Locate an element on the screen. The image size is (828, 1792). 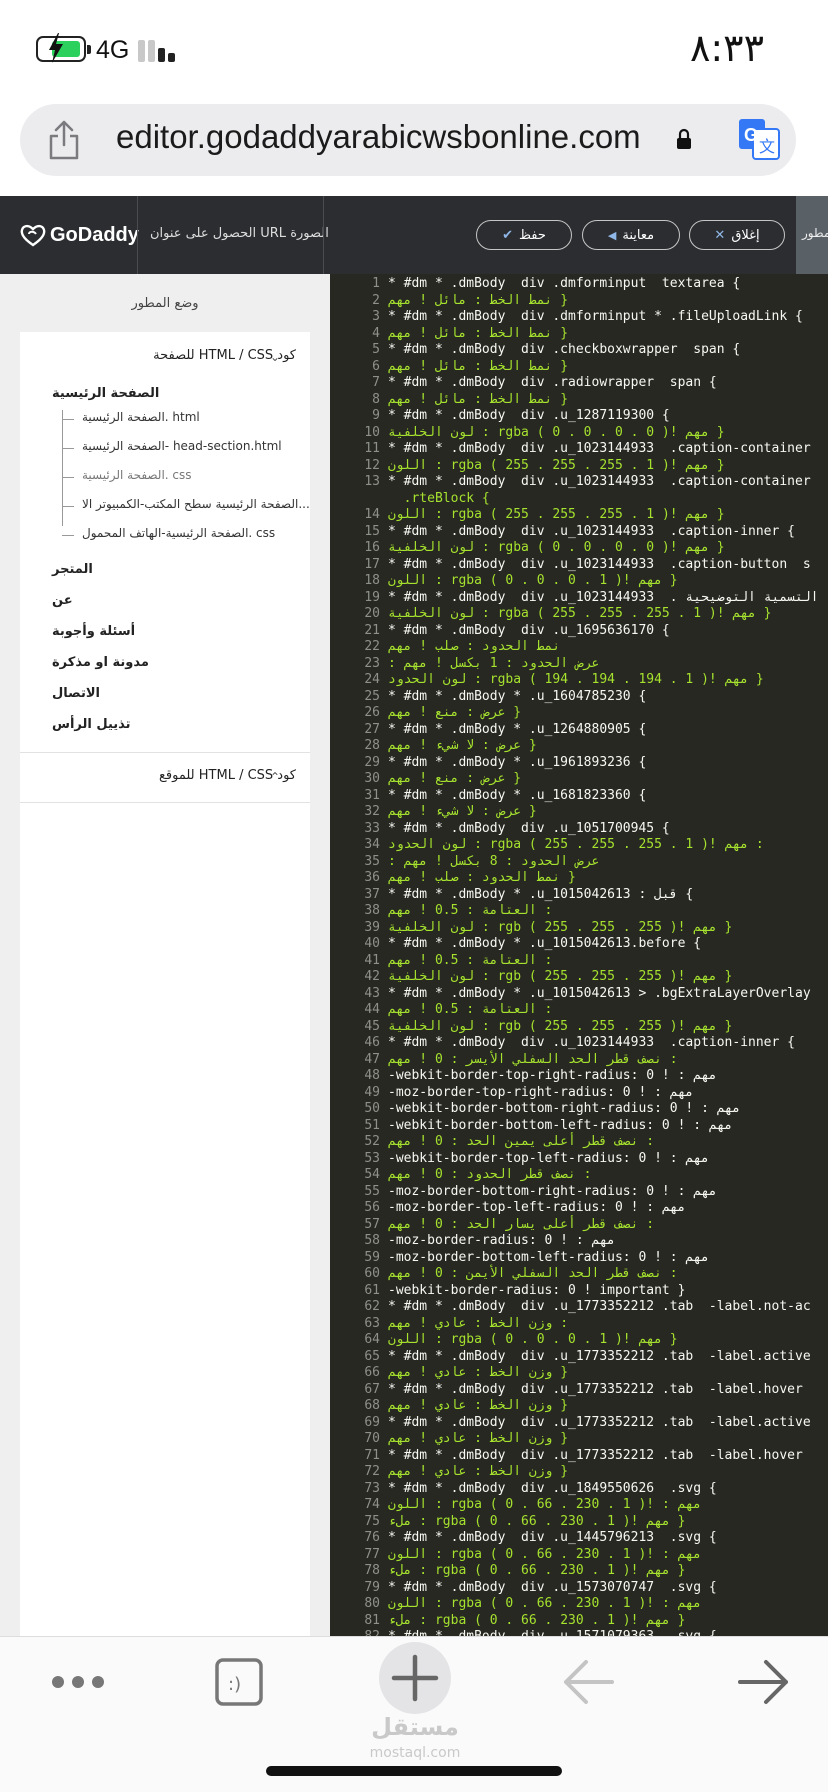
line-number: 9 is located at coordinates (376, 415).